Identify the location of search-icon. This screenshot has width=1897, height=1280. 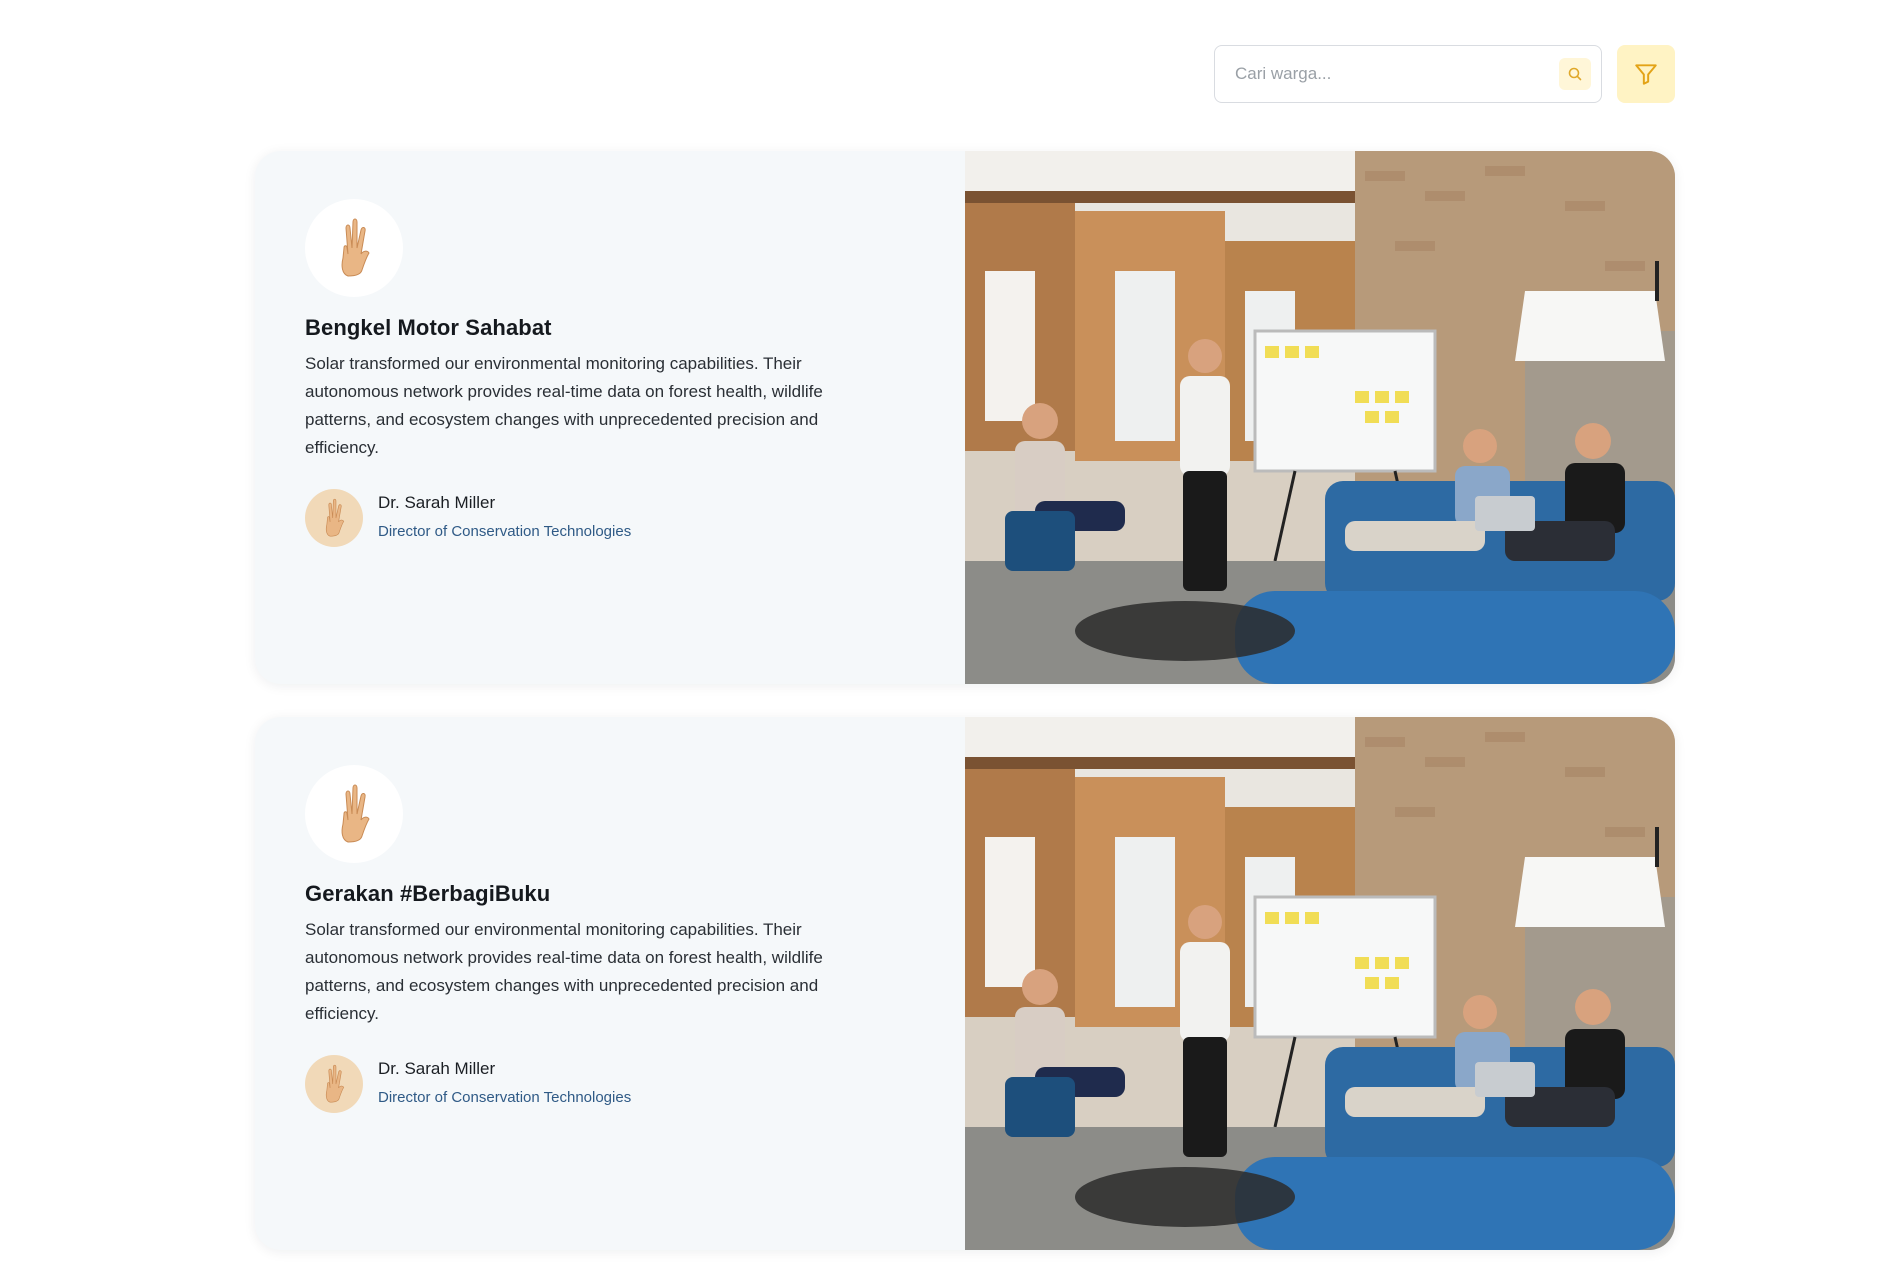
(1575, 74).